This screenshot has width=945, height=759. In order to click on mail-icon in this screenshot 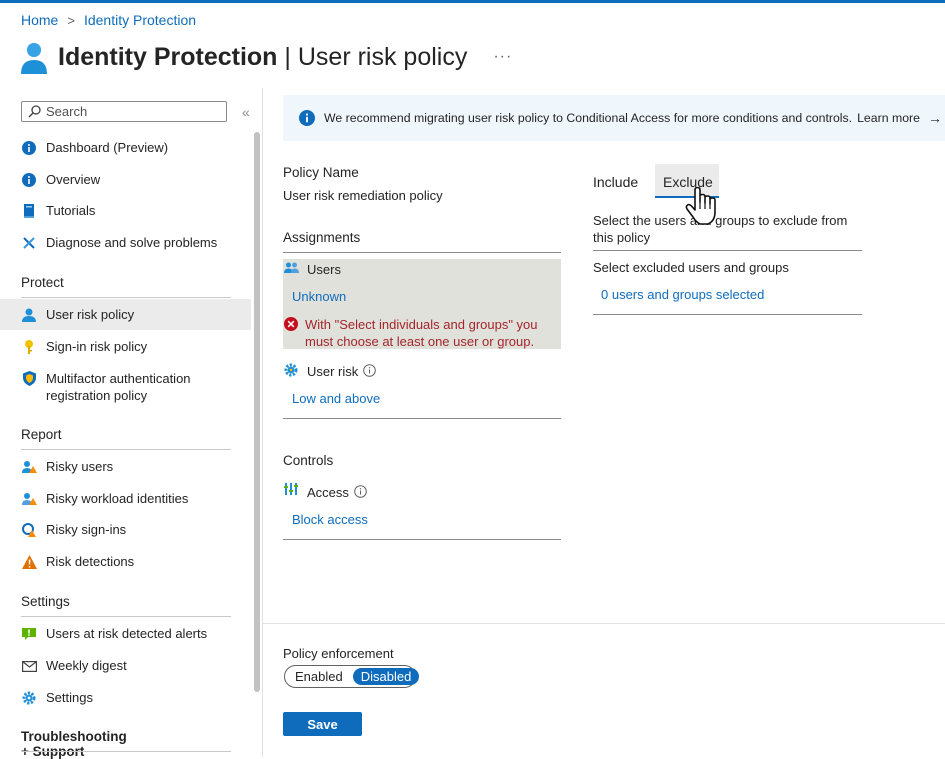, I will do `click(29, 666)`.